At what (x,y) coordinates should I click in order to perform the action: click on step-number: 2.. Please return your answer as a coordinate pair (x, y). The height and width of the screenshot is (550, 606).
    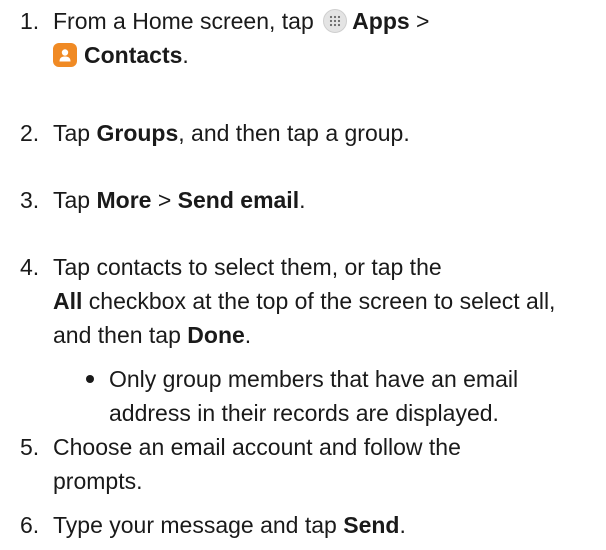
    Looking at the image, I should click on (30, 133).